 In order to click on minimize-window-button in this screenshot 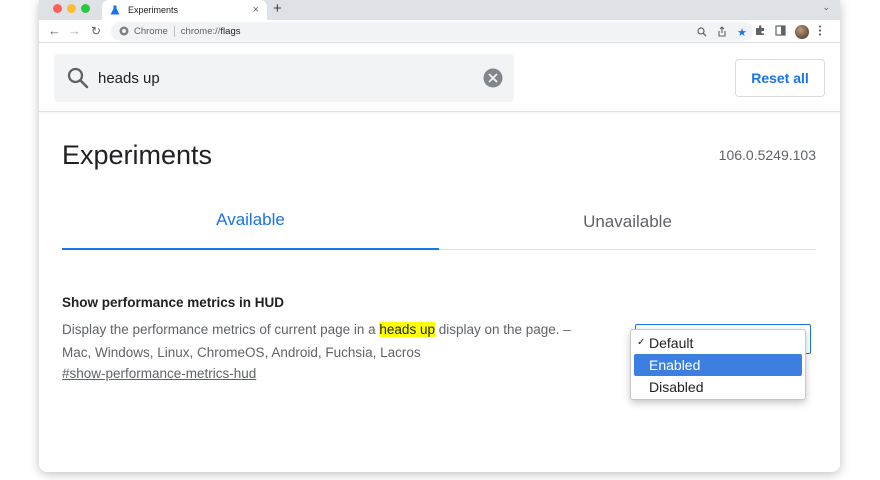, I will do `click(71, 8)`.